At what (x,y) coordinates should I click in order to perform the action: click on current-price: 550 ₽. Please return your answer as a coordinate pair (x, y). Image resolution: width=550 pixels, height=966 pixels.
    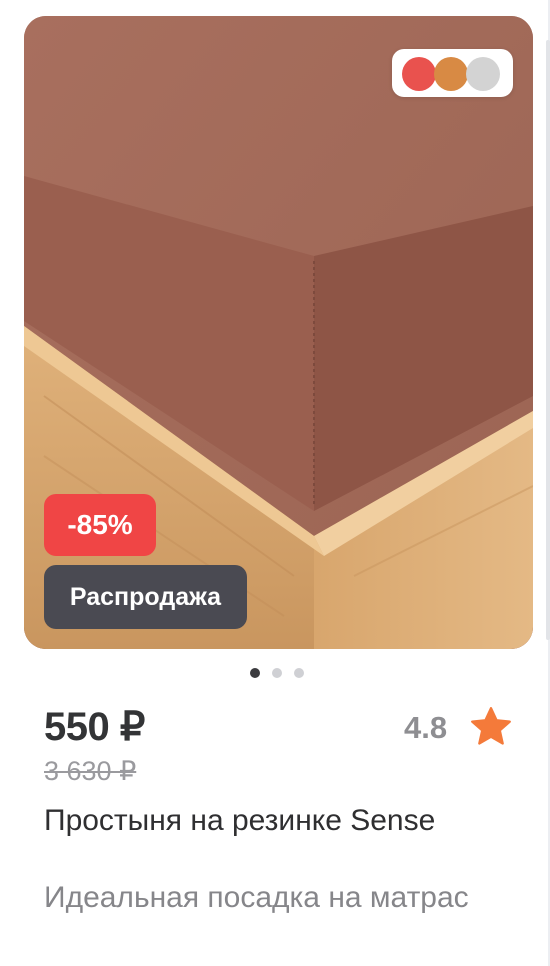
    Looking at the image, I should click on (94, 727).